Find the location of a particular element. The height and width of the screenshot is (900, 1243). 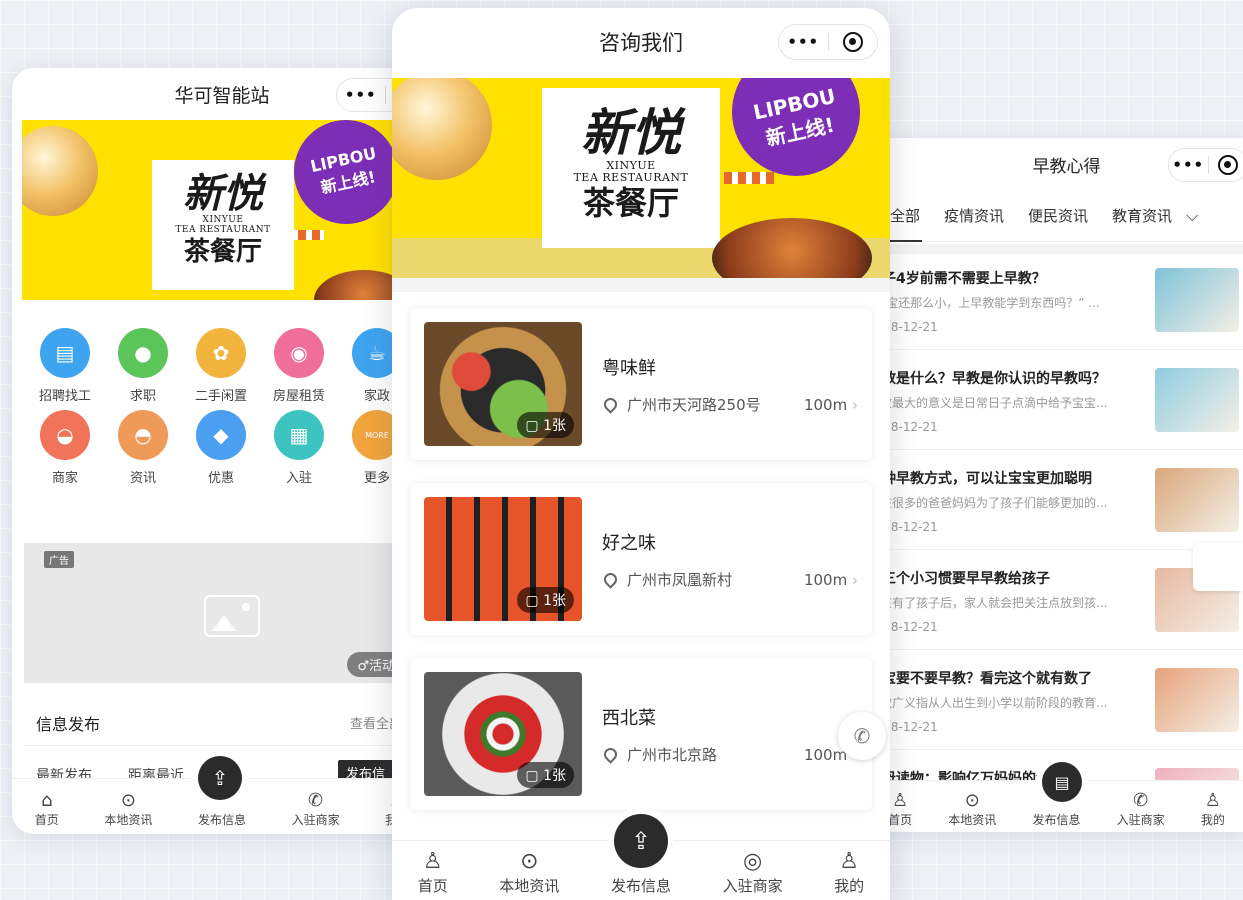

image-placeholder-icon is located at coordinates (232, 616).